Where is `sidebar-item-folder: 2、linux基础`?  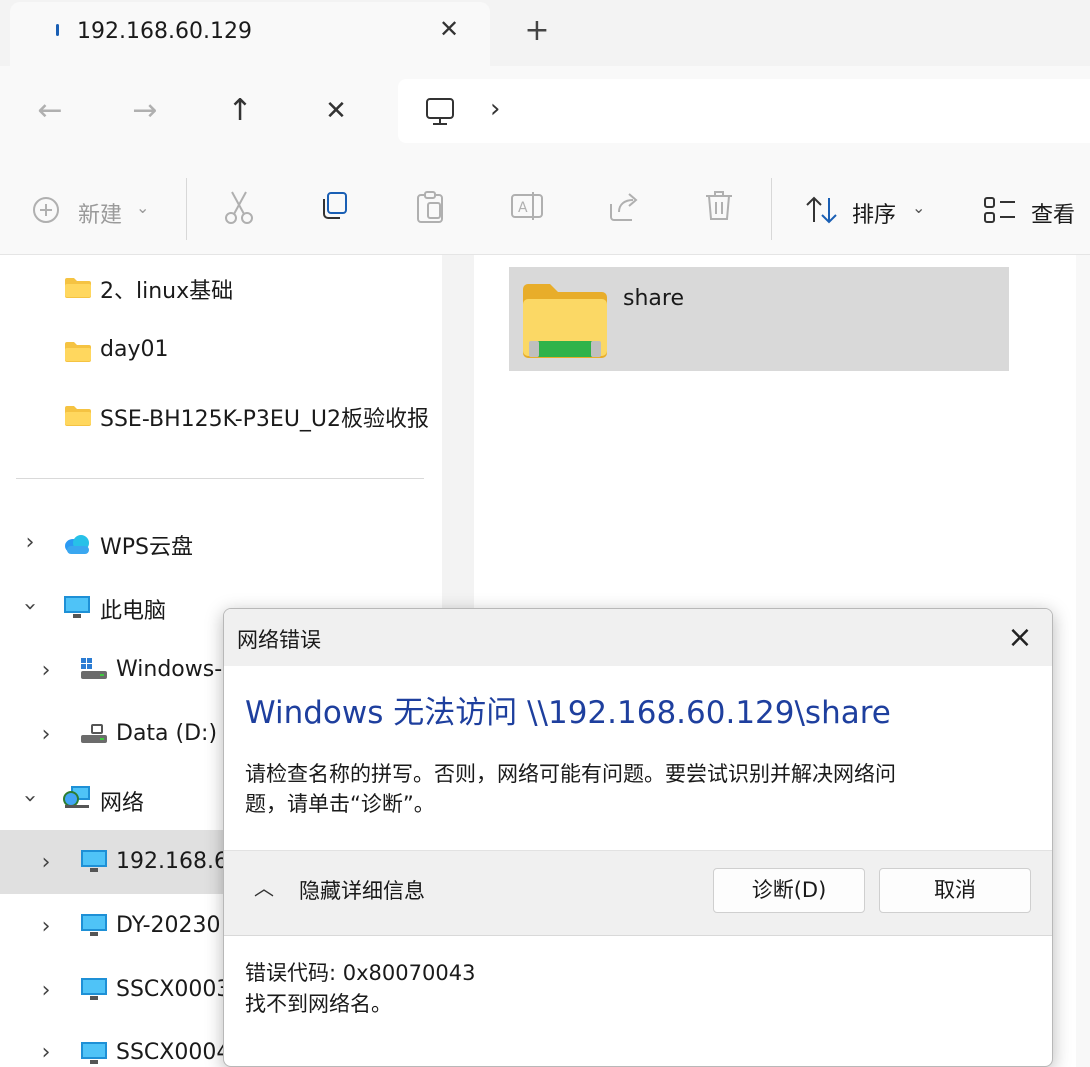 sidebar-item-folder: 2、linux基础 is located at coordinates (166, 289).